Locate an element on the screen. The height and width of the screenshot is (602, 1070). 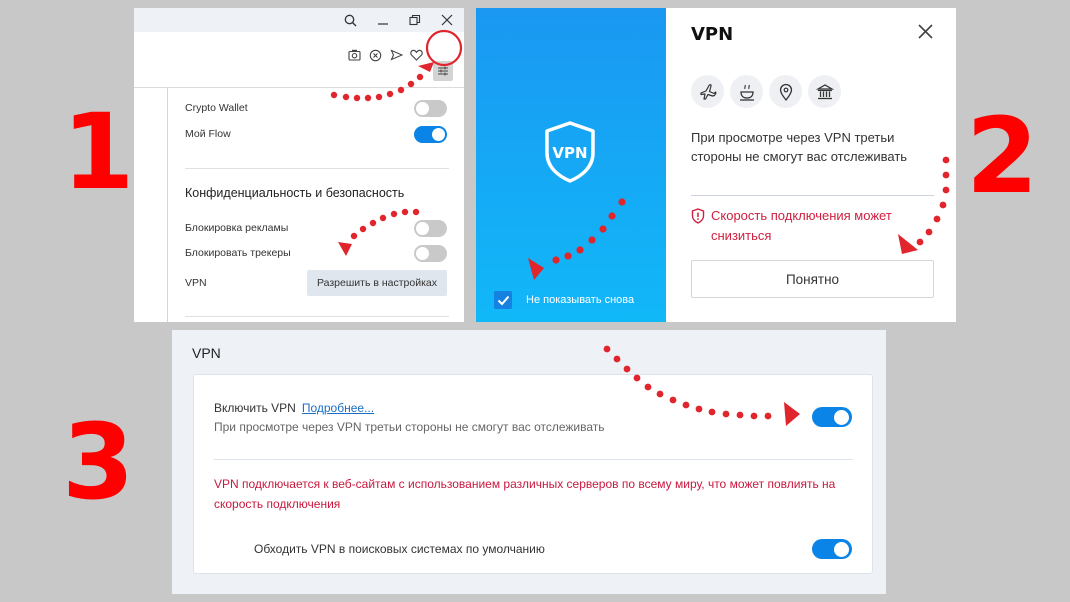
vpn-promo-banner: VPN Не показывать снова is located at coordinates (571, 165).